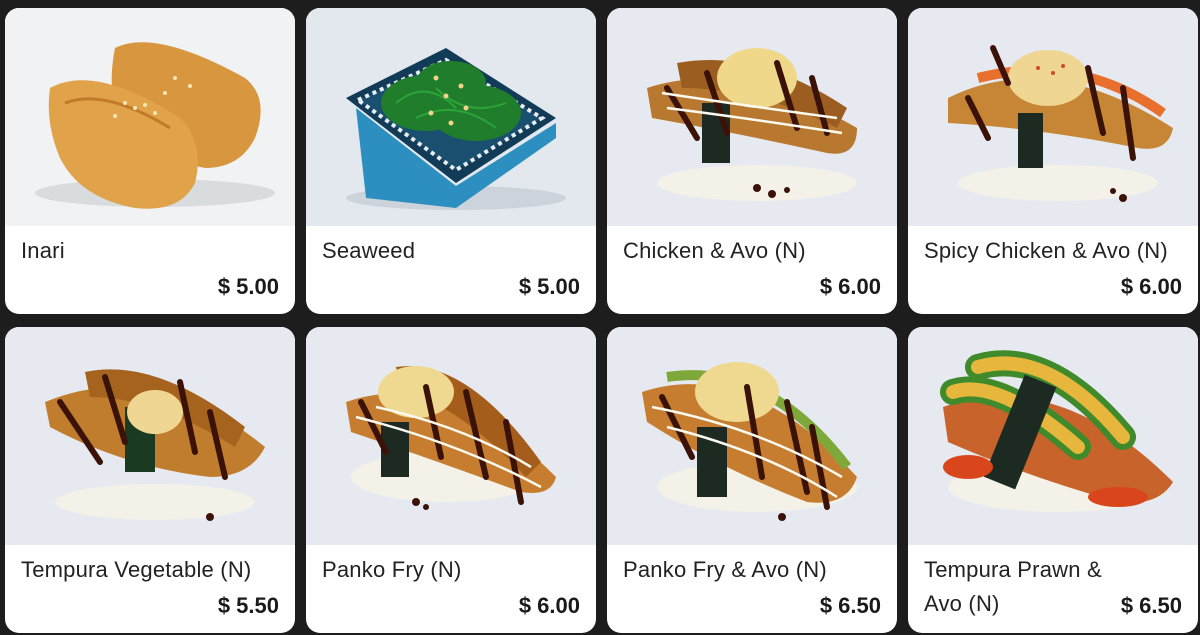  Describe the element at coordinates (248, 605) in the screenshot. I see `item-price: $ 5.50` at that location.